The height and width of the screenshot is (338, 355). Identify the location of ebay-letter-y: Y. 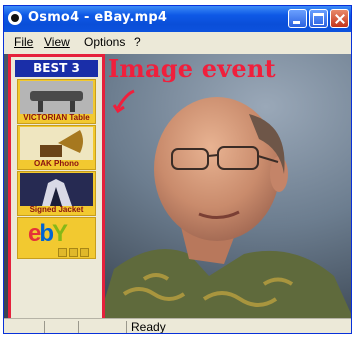
(60, 233).